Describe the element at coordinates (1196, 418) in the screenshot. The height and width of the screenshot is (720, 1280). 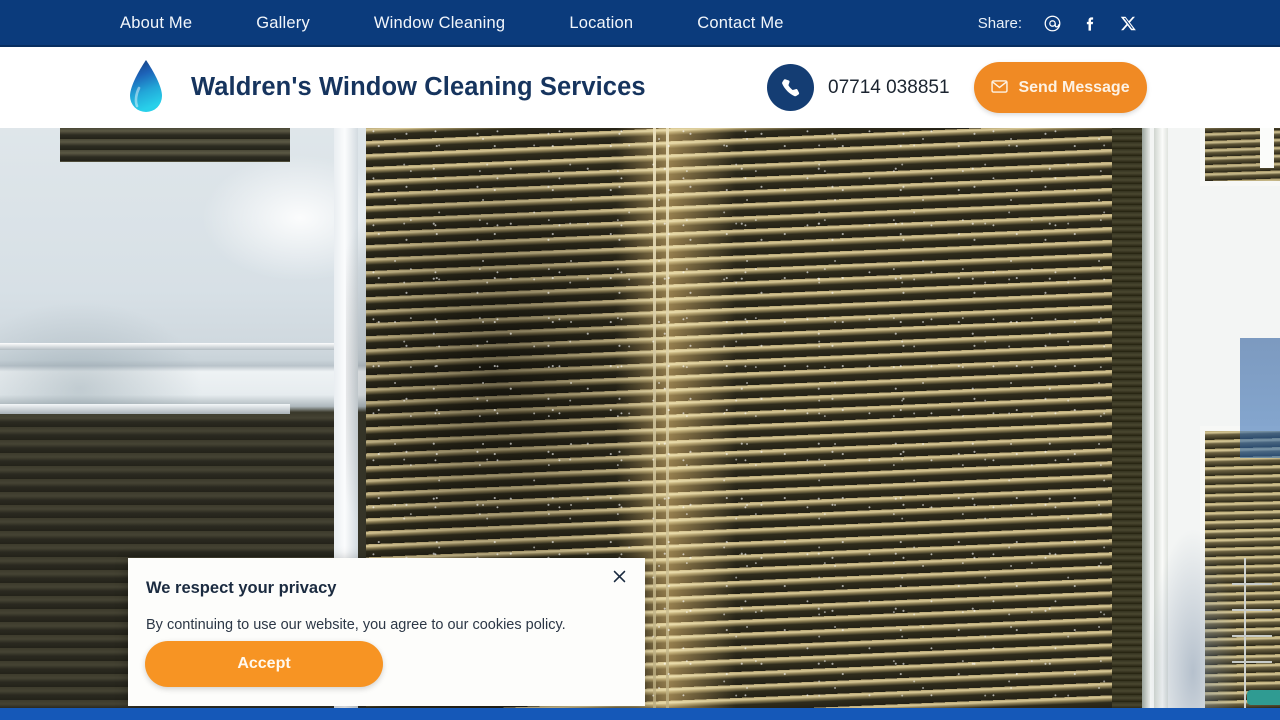
I see `hero-right-window-frames` at that location.